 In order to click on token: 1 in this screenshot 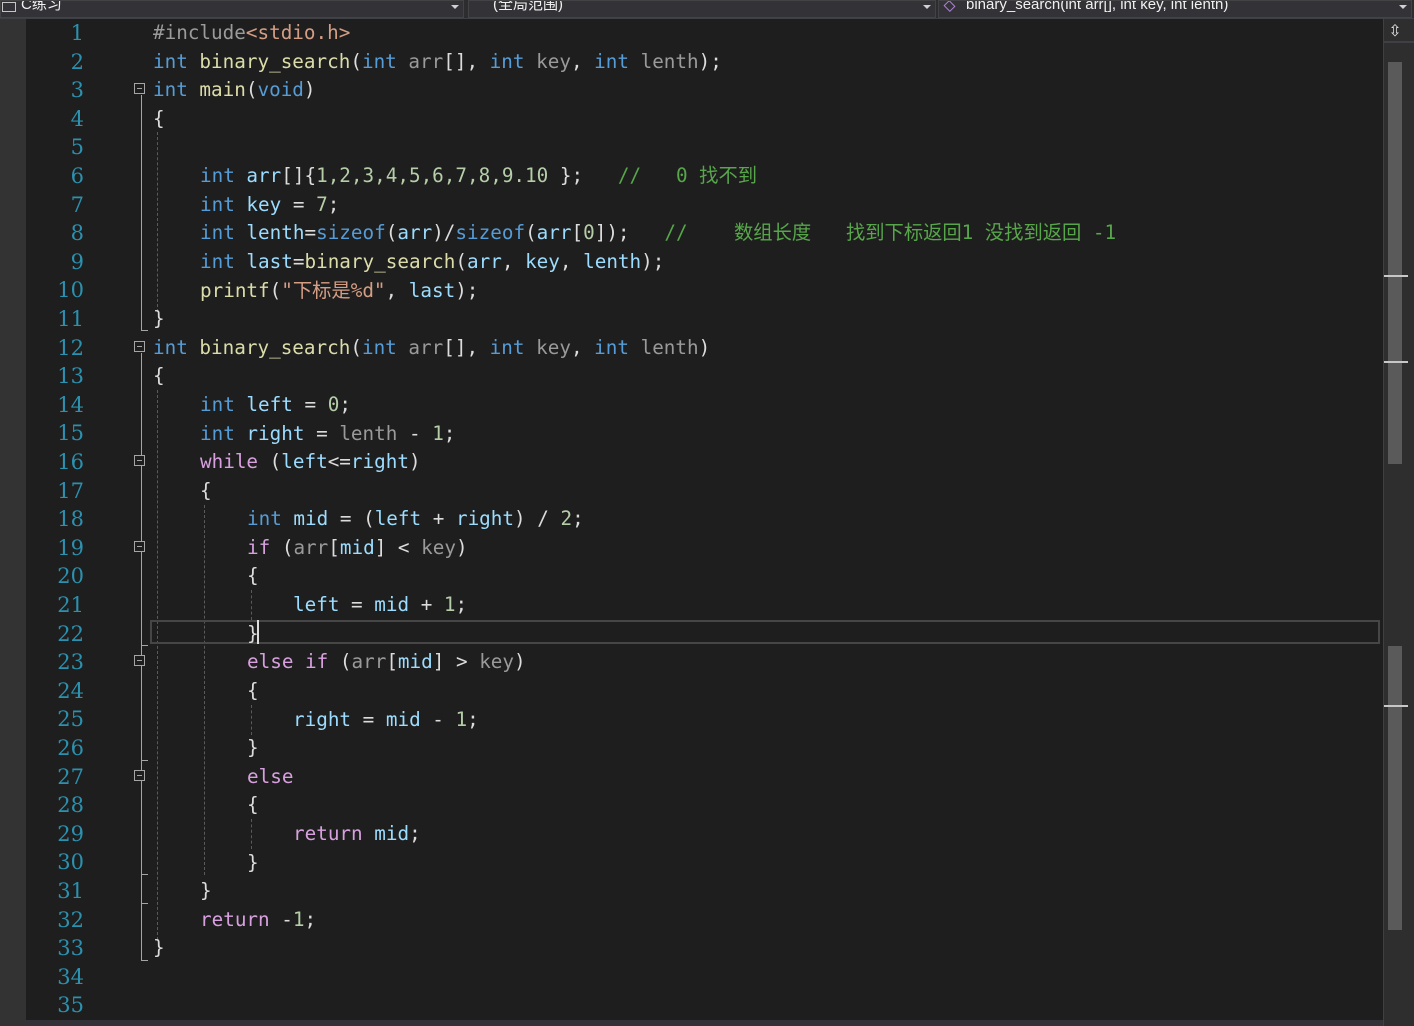, I will do `click(298, 919)`.